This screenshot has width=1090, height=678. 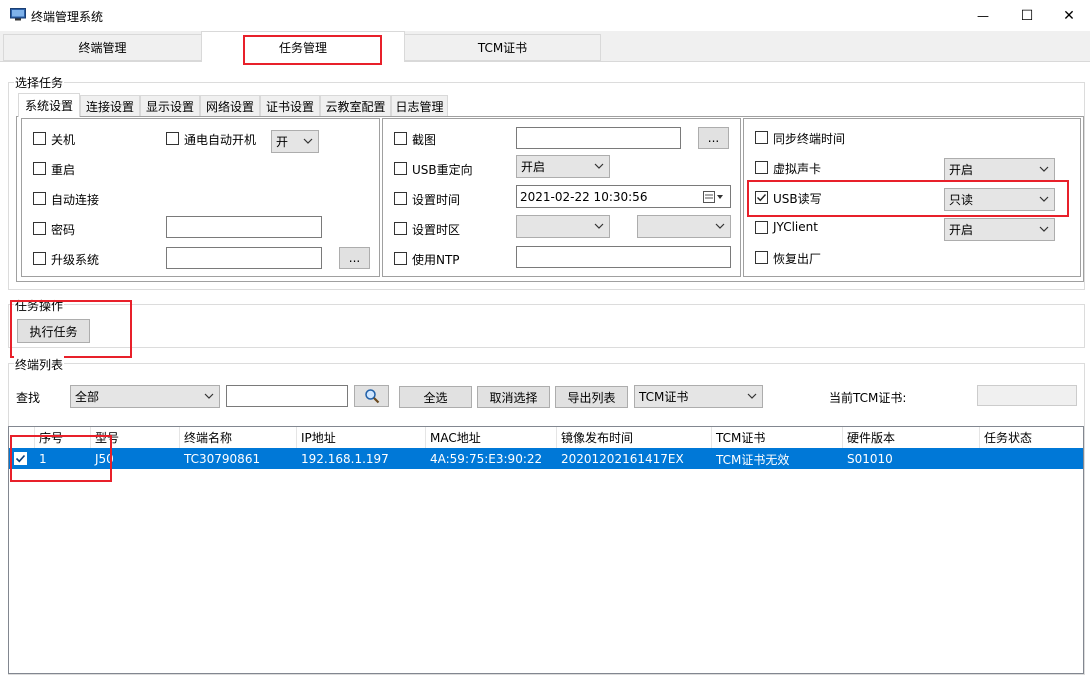 I want to click on close-button: ✕, so click(x=1068, y=15).